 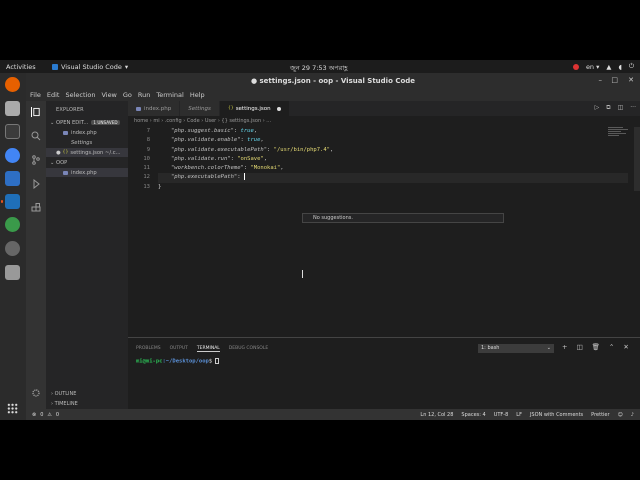 What do you see at coordinates (207, 168) in the screenshot?
I see `code-key: "workbench.colorTheme"` at bounding box center [207, 168].